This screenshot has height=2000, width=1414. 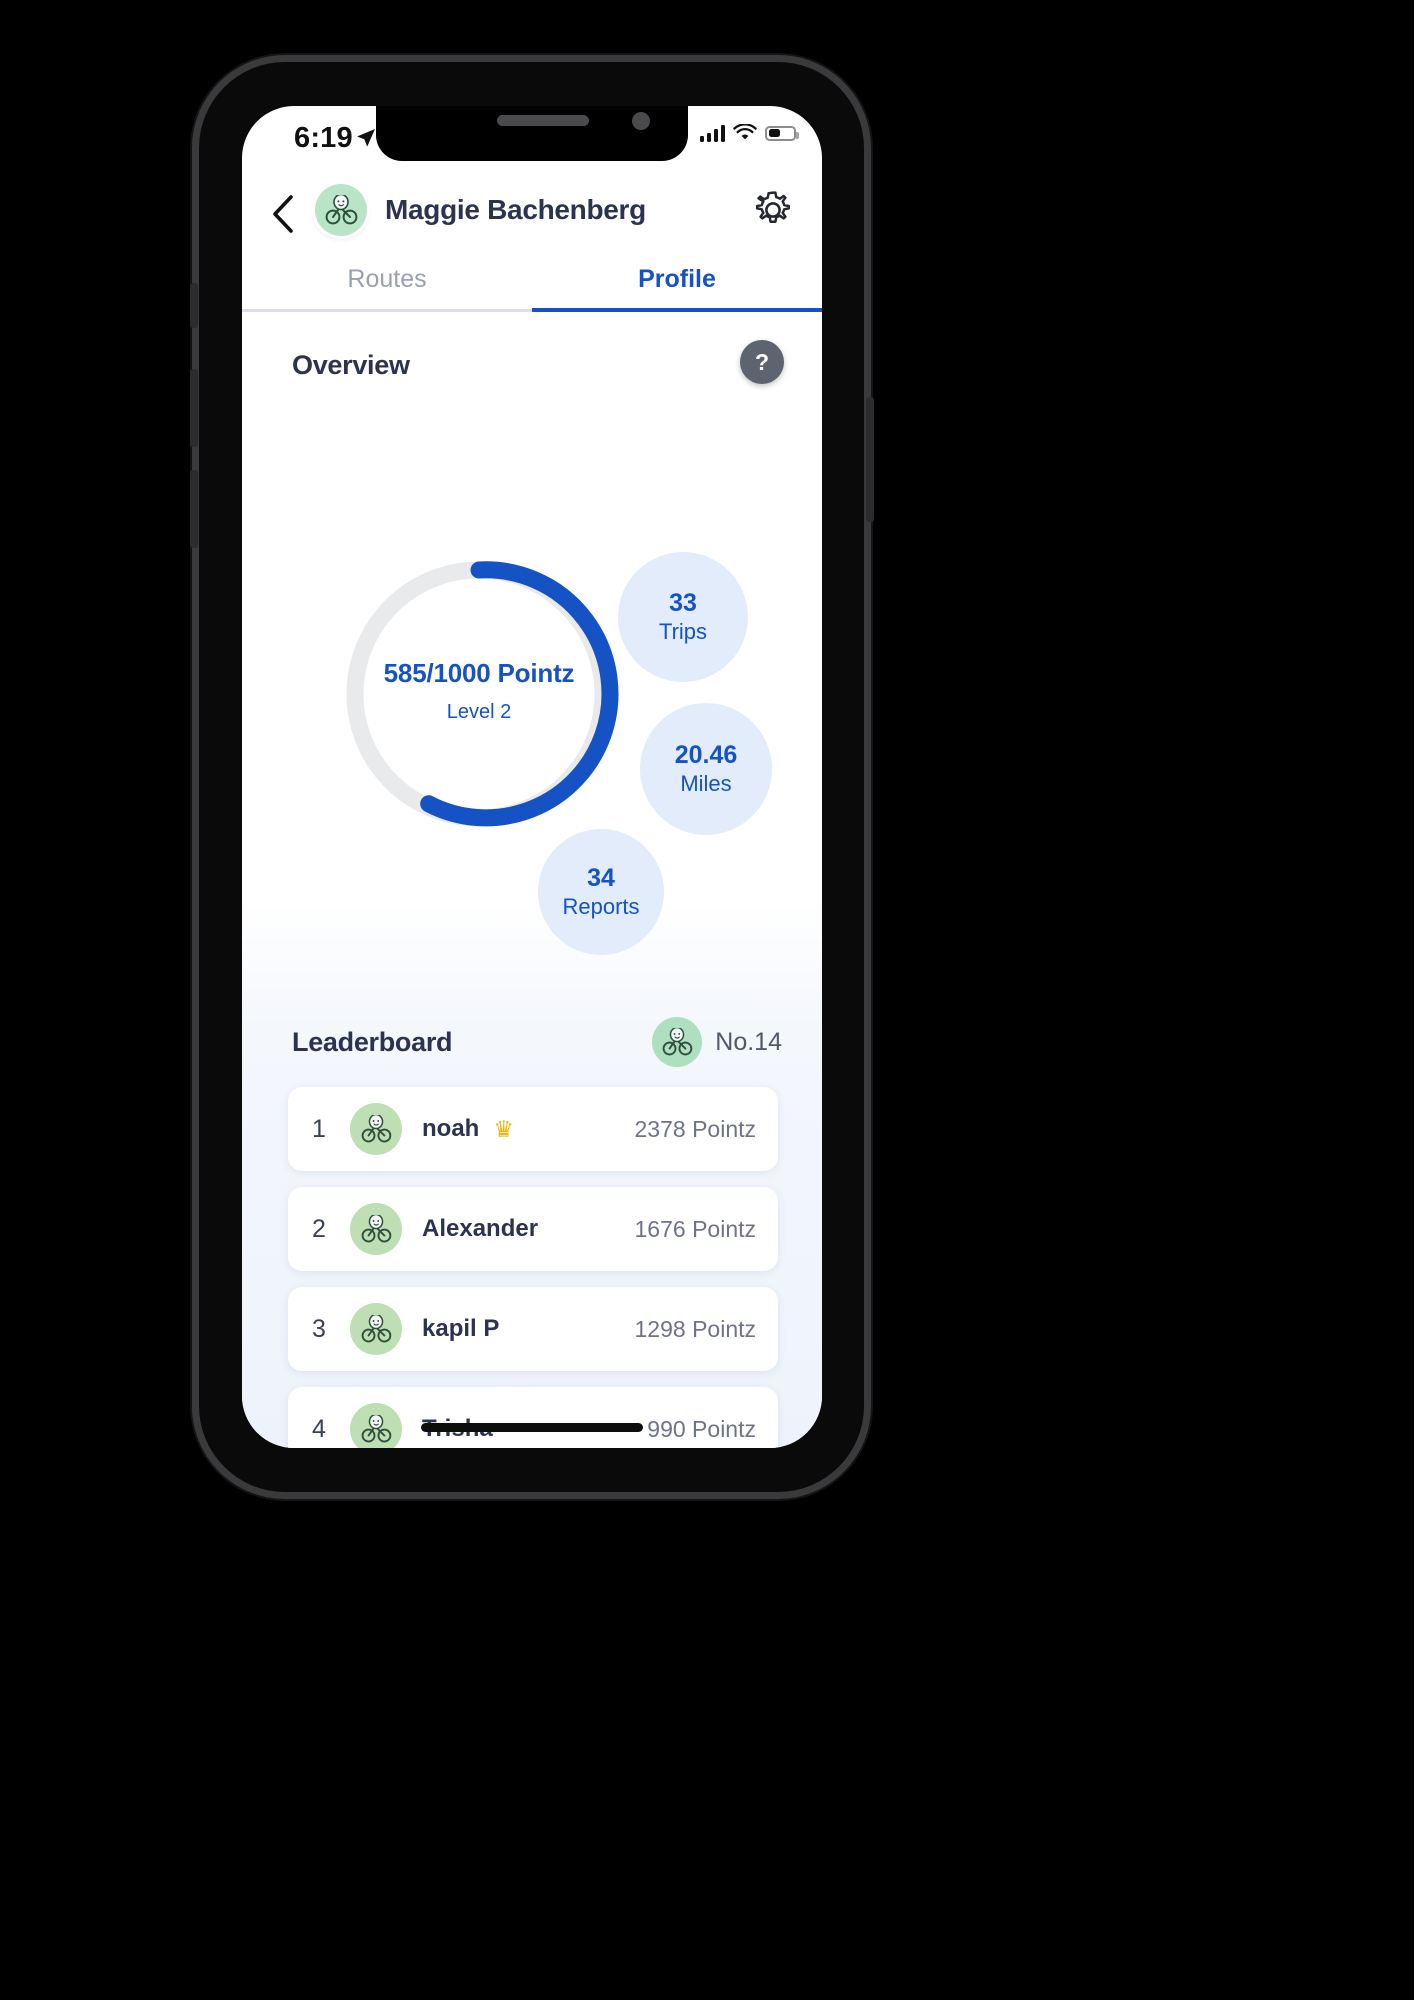 I want to click on table-row: 1 noah ♛ 2378 Pointz, so click(x=533, y=1129).